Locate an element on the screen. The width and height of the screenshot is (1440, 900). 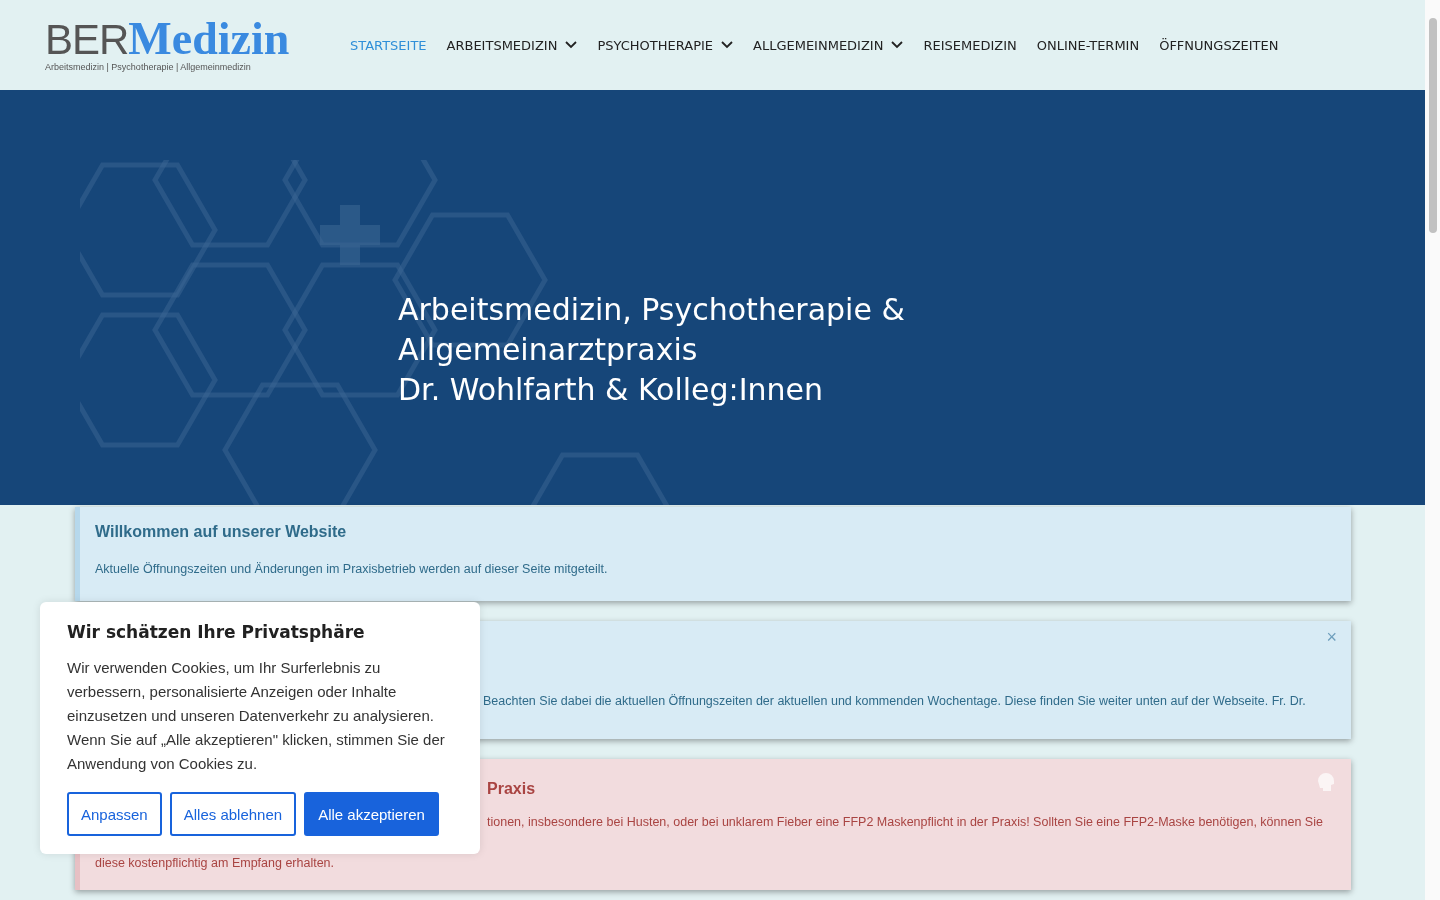
hero-title: Allgemeinarztpraxis is located at coordinates (548, 350).